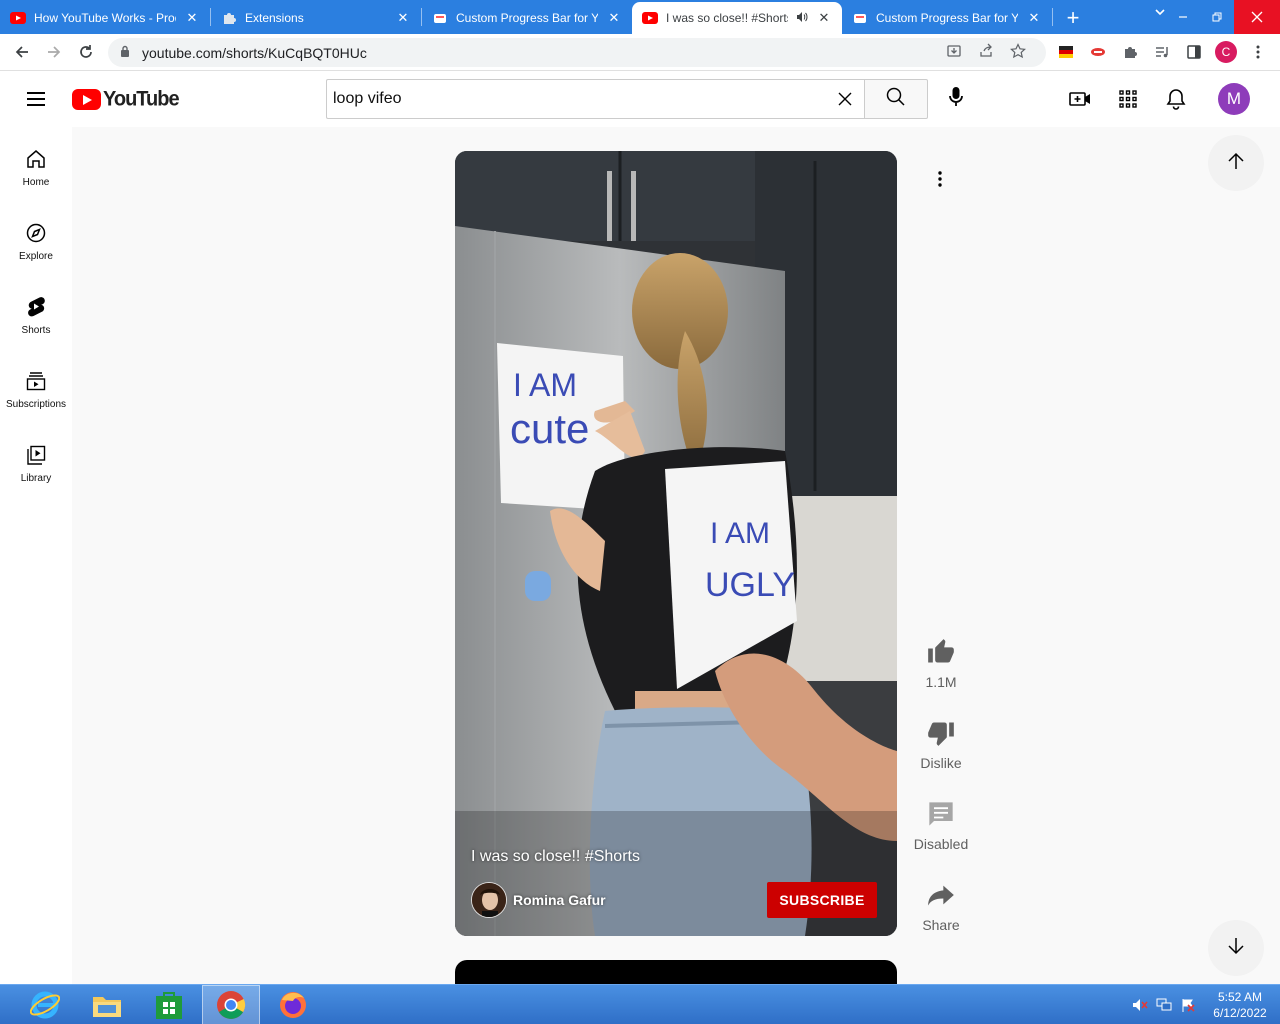 This screenshot has width=1280, height=1024. I want to click on guide-item-library: Library, so click(36, 460).